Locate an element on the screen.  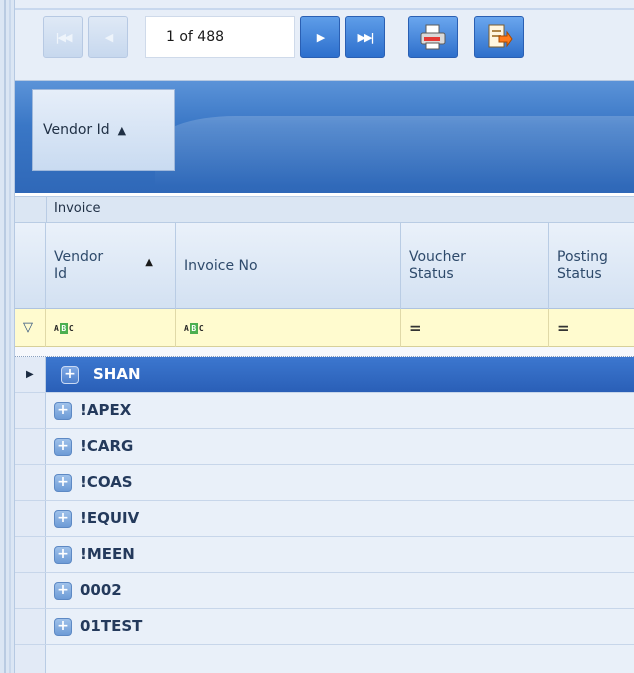
print-icon is located at coordinates (433, 37).